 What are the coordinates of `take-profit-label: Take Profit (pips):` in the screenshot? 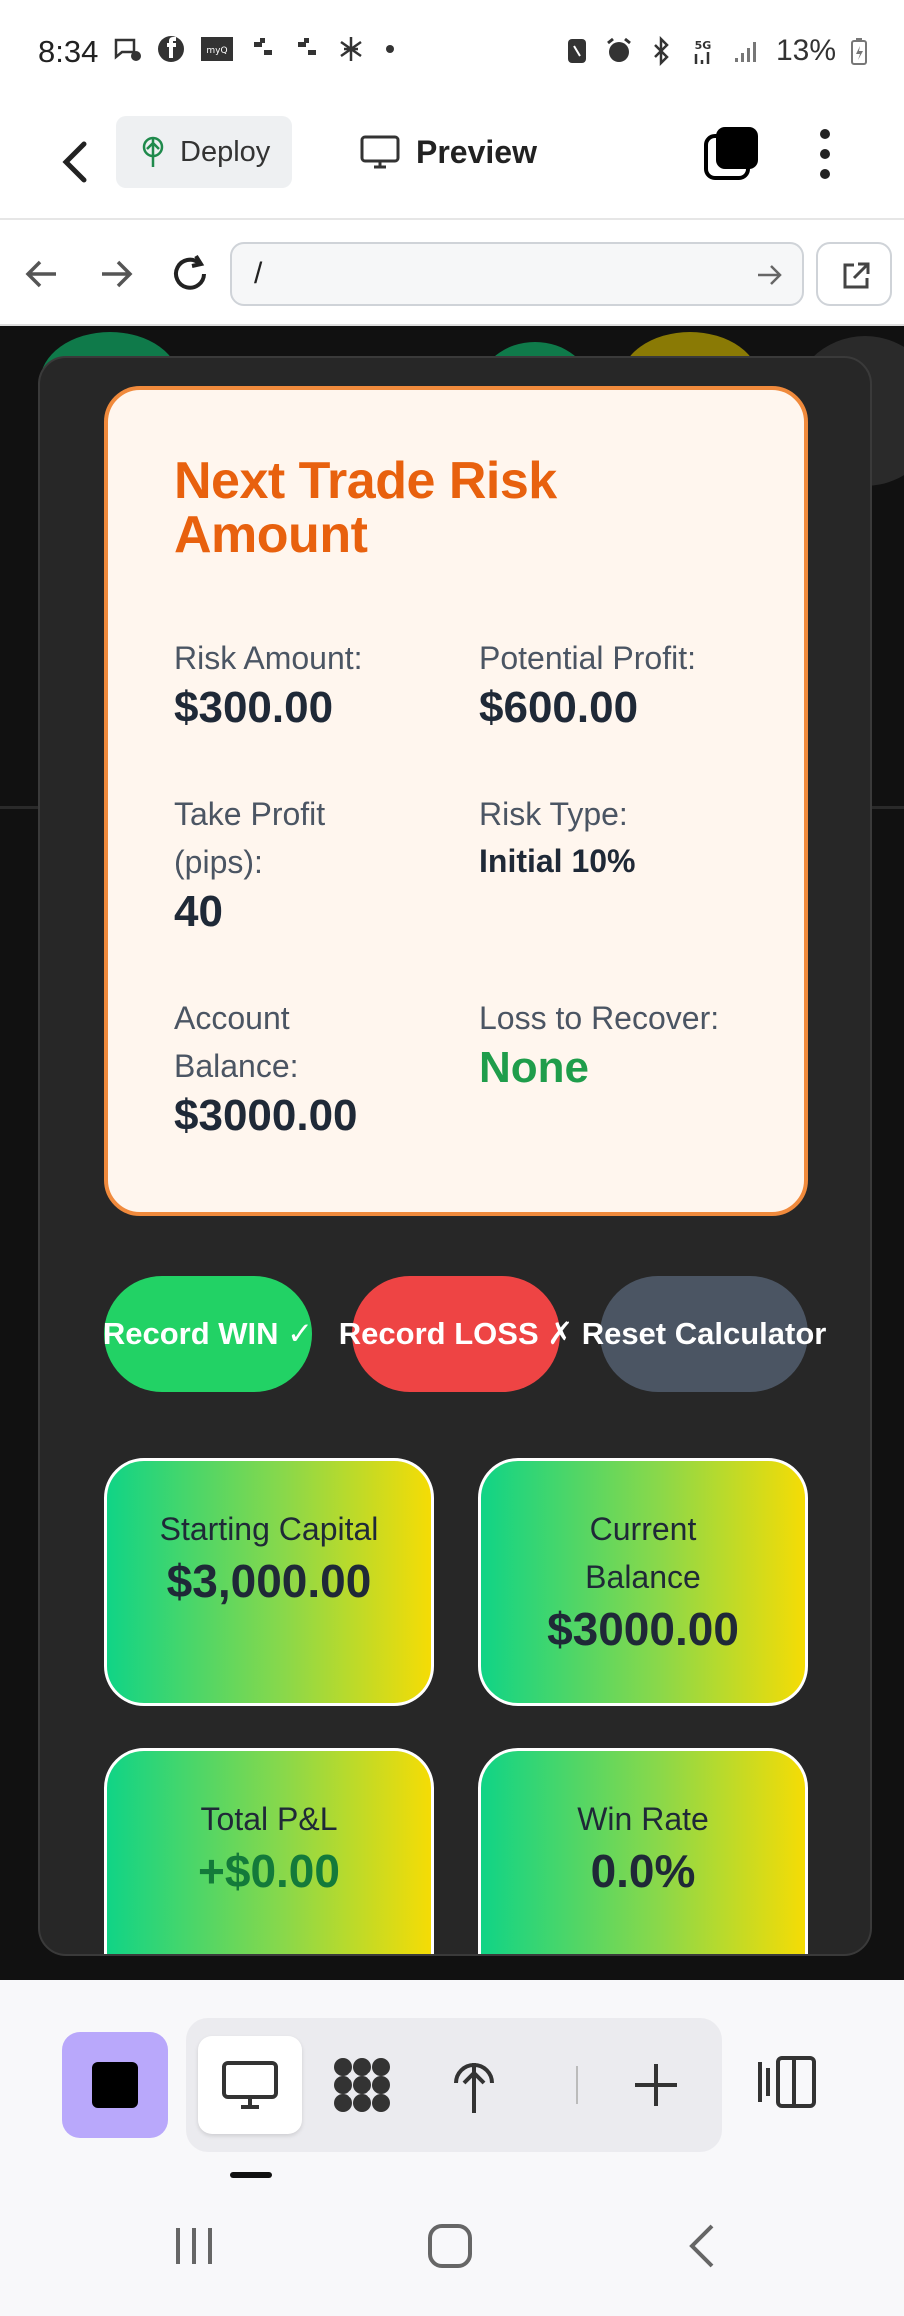 It's located at (250, 838).